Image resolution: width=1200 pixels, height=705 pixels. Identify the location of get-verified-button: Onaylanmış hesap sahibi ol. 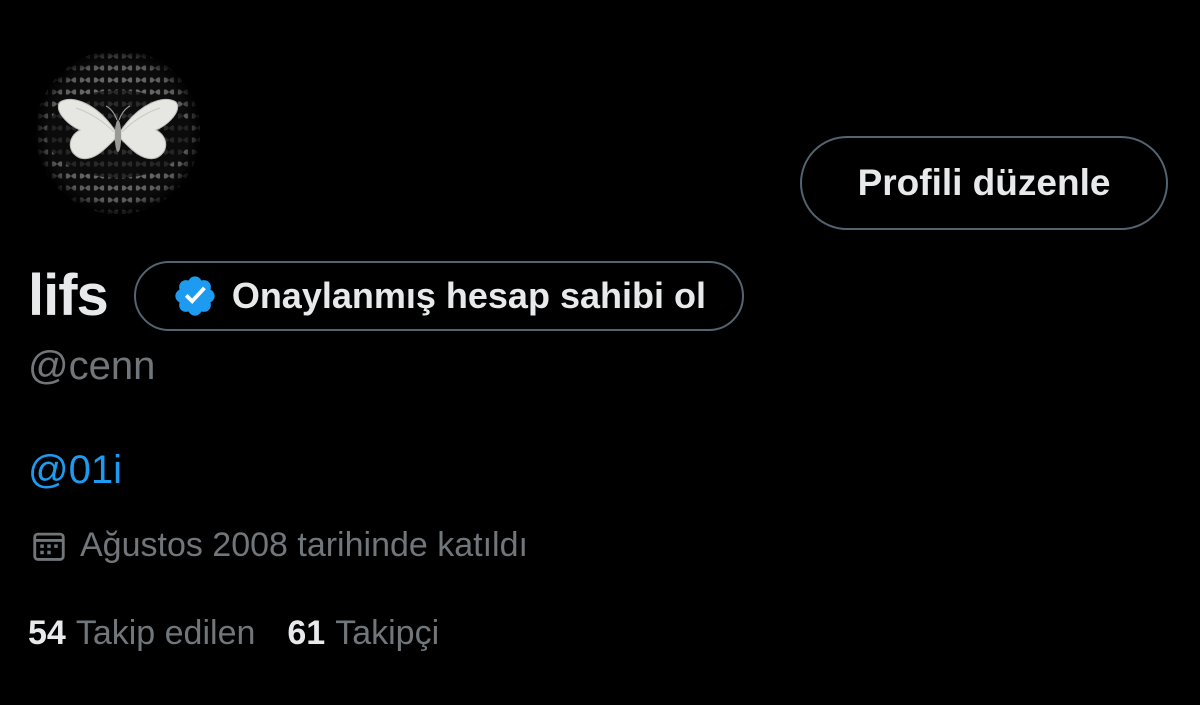
(438, 296).